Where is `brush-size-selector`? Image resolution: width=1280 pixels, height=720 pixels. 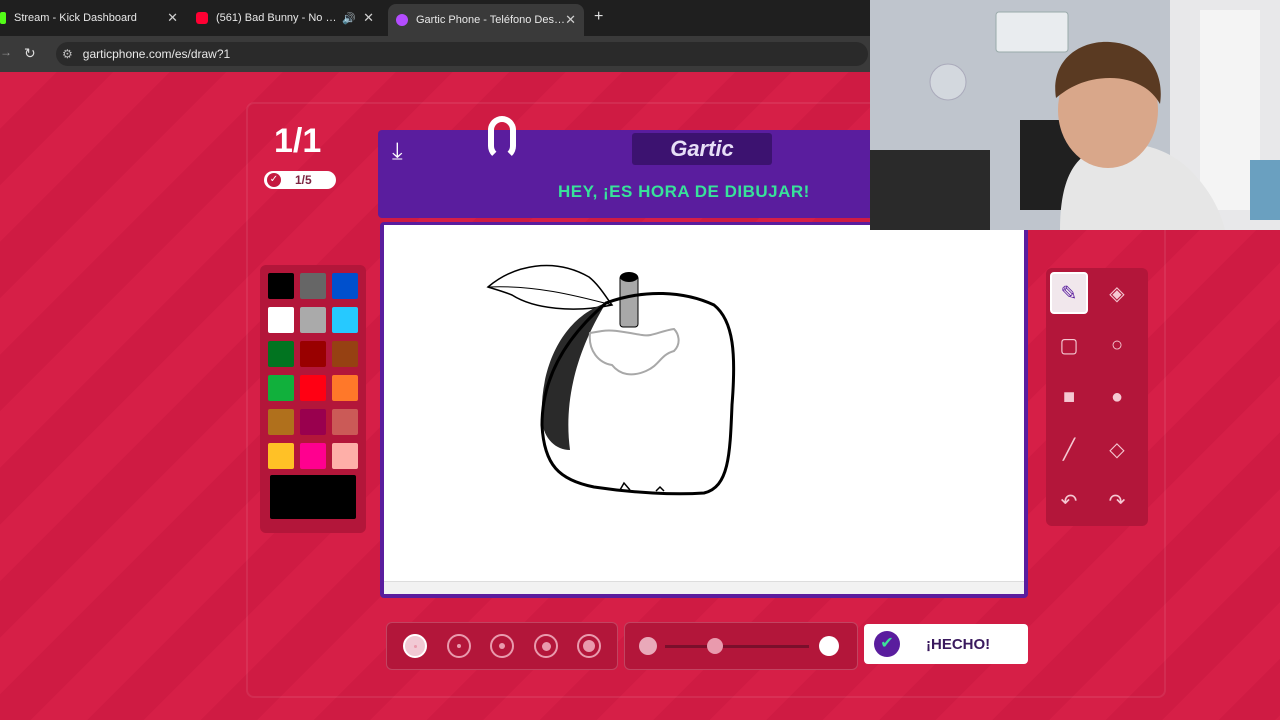 brush-size-selector is located at coordinates (502, 646).